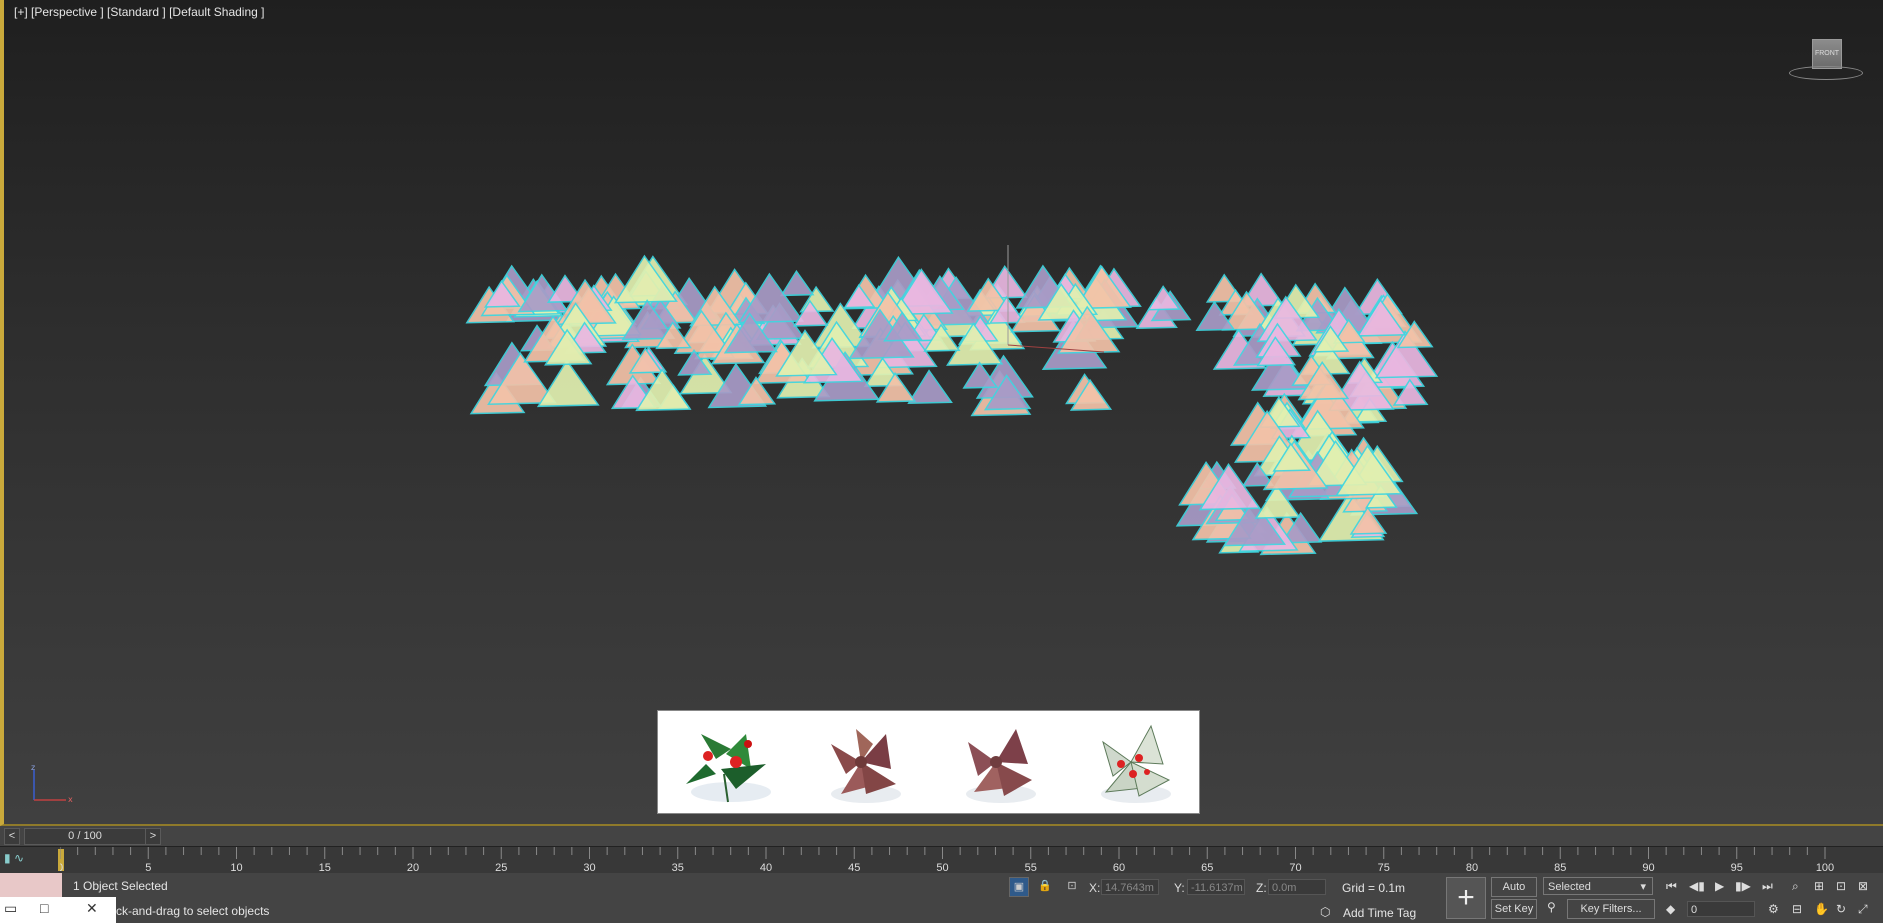  What do you see at coordinates (1019, 887) in the screenshot?
I see `selection-lock-icon: ▣` at bounding box center [1019, 887].